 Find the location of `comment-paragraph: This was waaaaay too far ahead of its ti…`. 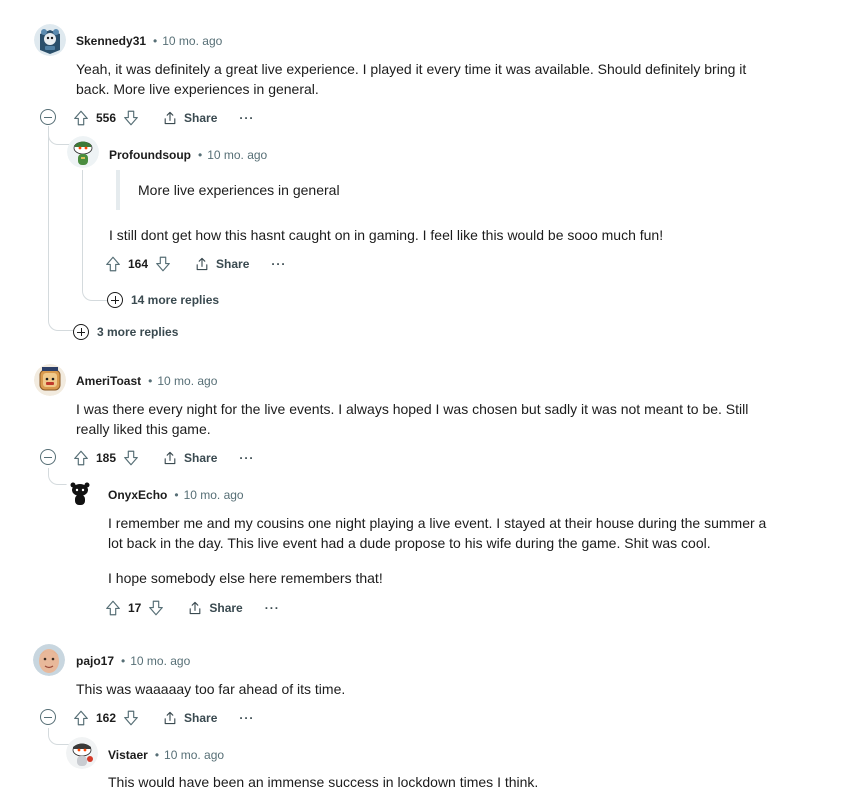

comment-paragraph: This was waaaaay too far ahead of its ti… is located at coordinates (211, 689).